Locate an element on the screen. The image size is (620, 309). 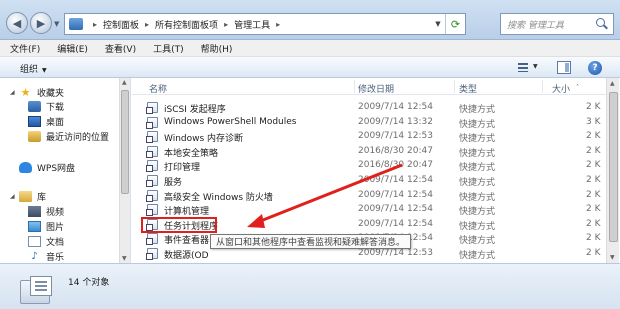
back-button: ◀ is located at coordinates (17, 23).